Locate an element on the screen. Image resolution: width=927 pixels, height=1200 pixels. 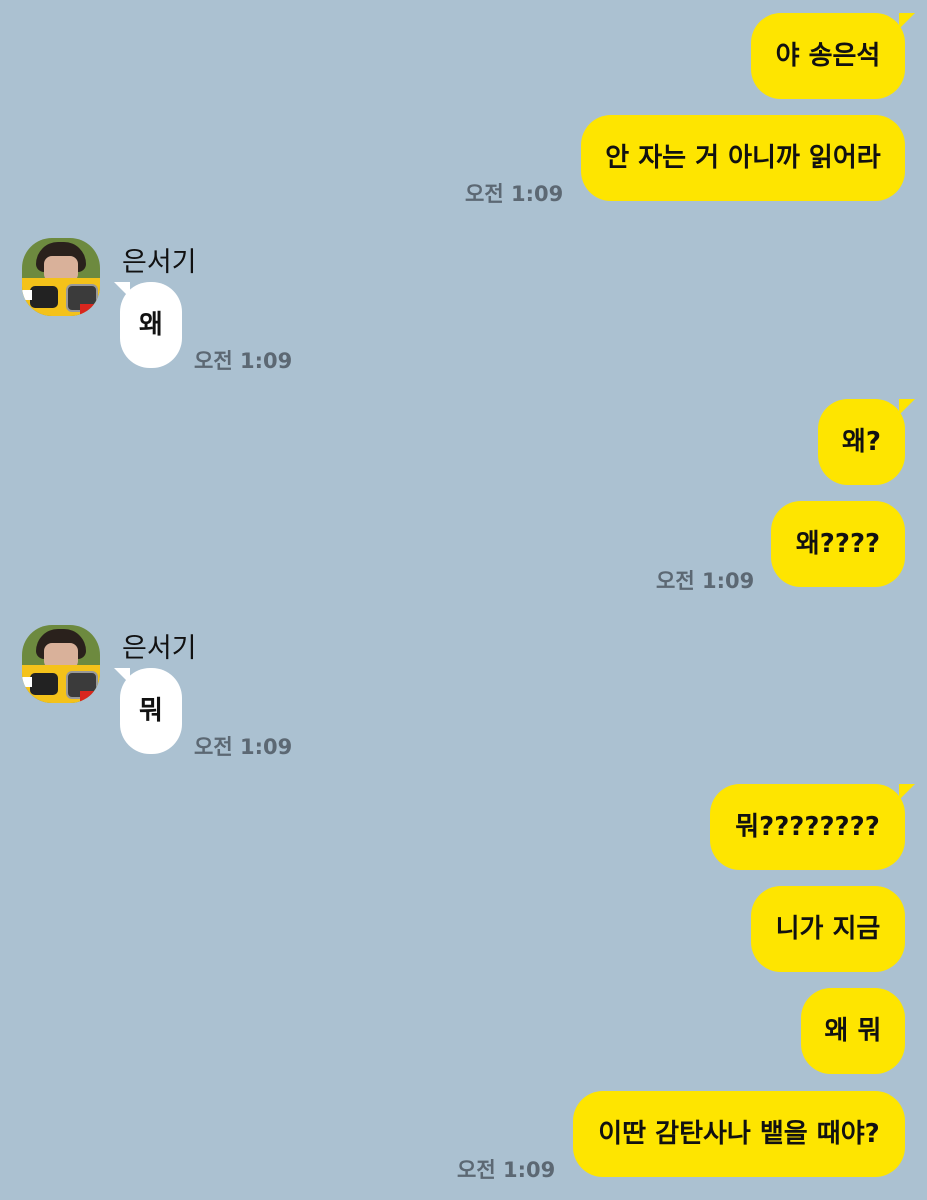
message-text: 왜? is located at coordinates (861, 442).